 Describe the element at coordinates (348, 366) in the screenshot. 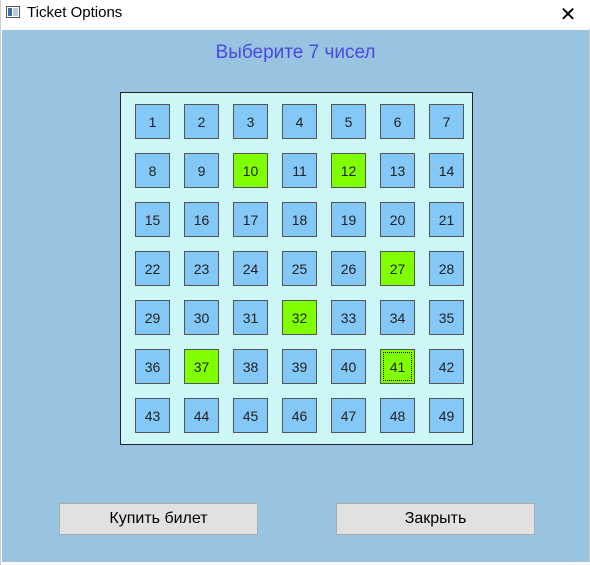

I see `number-cell-40: 40` at that location.